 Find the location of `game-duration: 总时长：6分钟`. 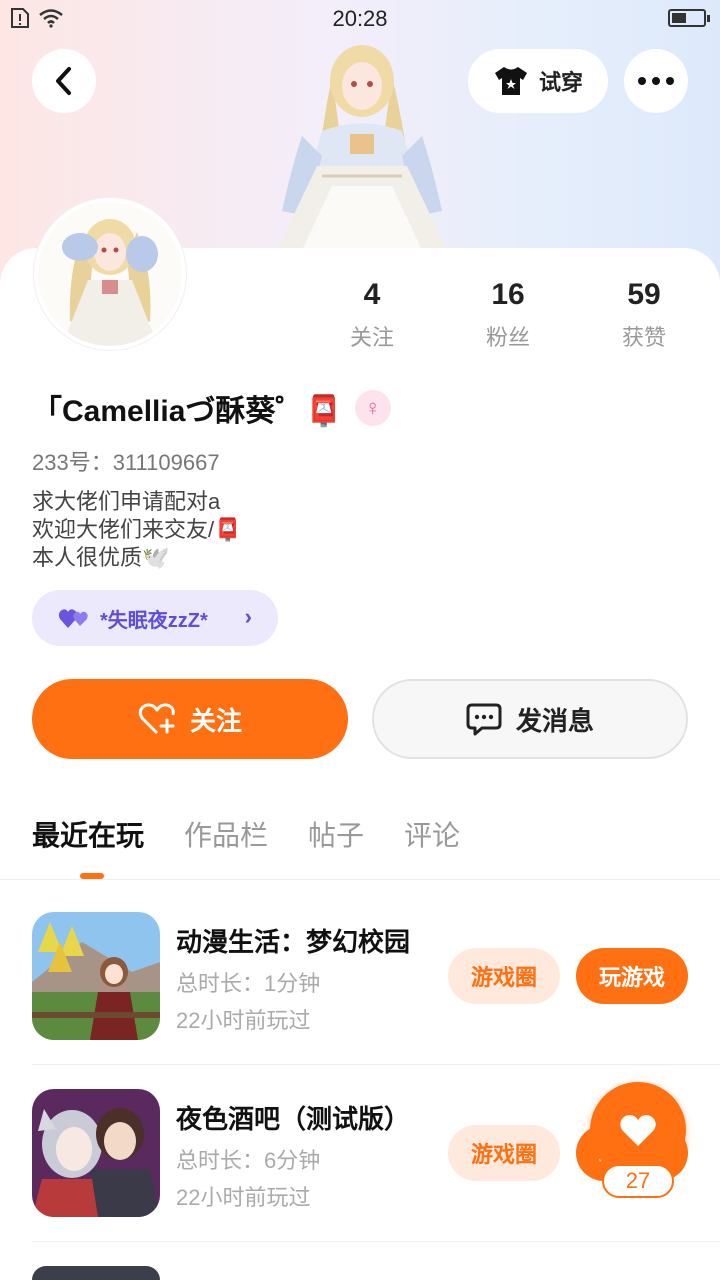

game-duration: 总时长：6分钟 is located at coordinates (248, 1160).